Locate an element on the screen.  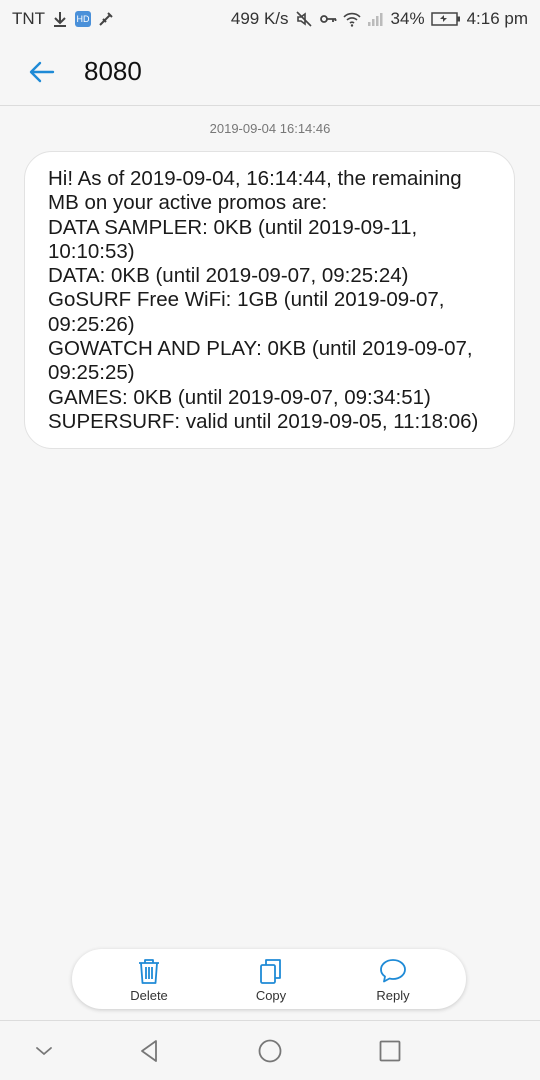
nav-hide-button is located at coordinates (44, 1051).